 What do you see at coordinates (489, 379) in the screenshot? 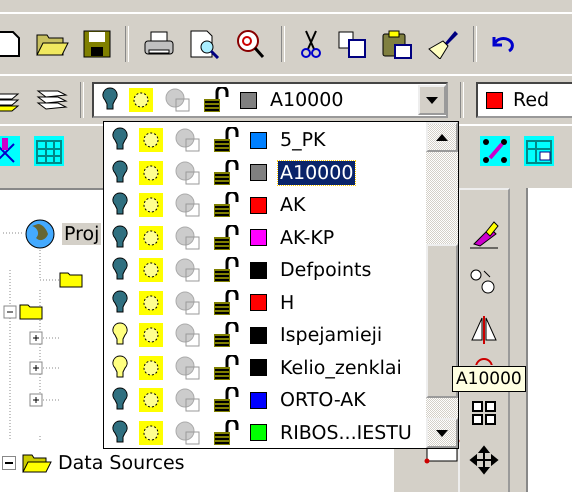
I see `tooltip: A10000` at bounding box center [489, 379].